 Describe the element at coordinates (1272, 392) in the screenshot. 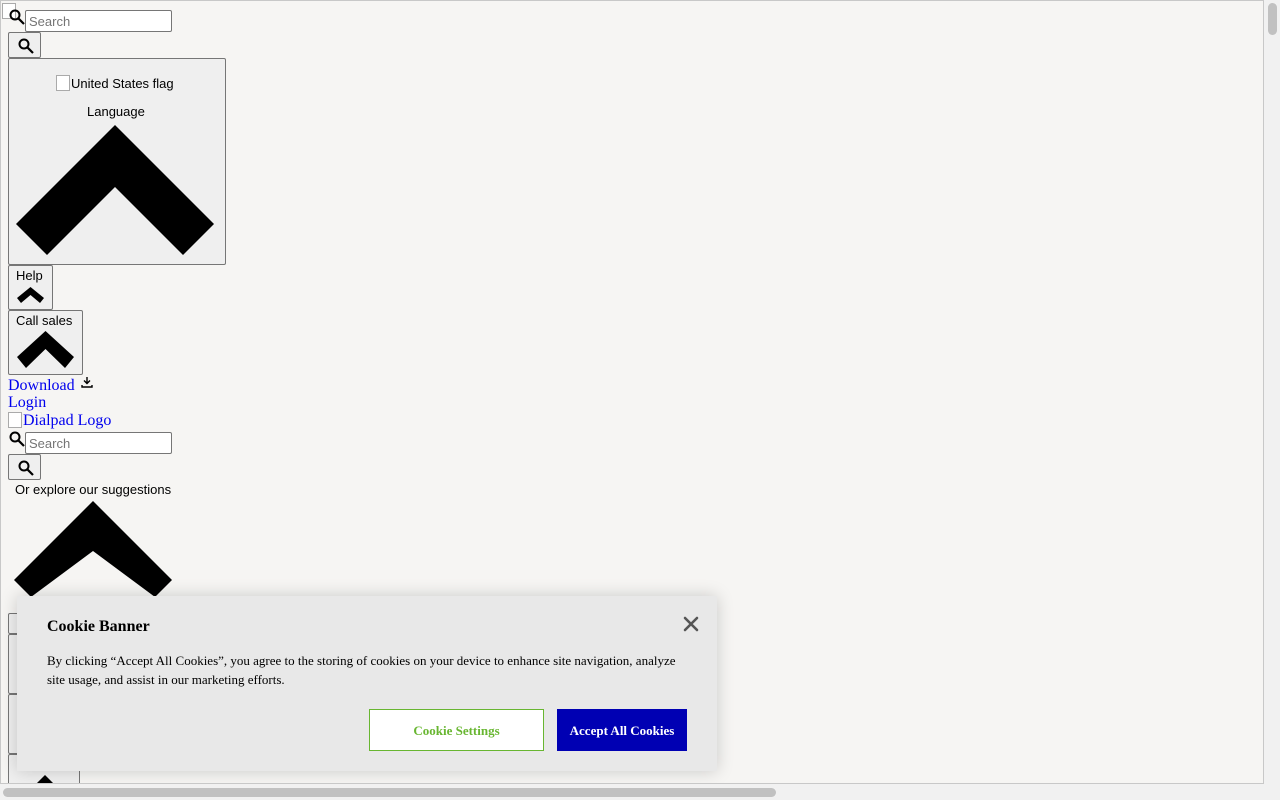

I see `vertical-scrollbar` at that location.